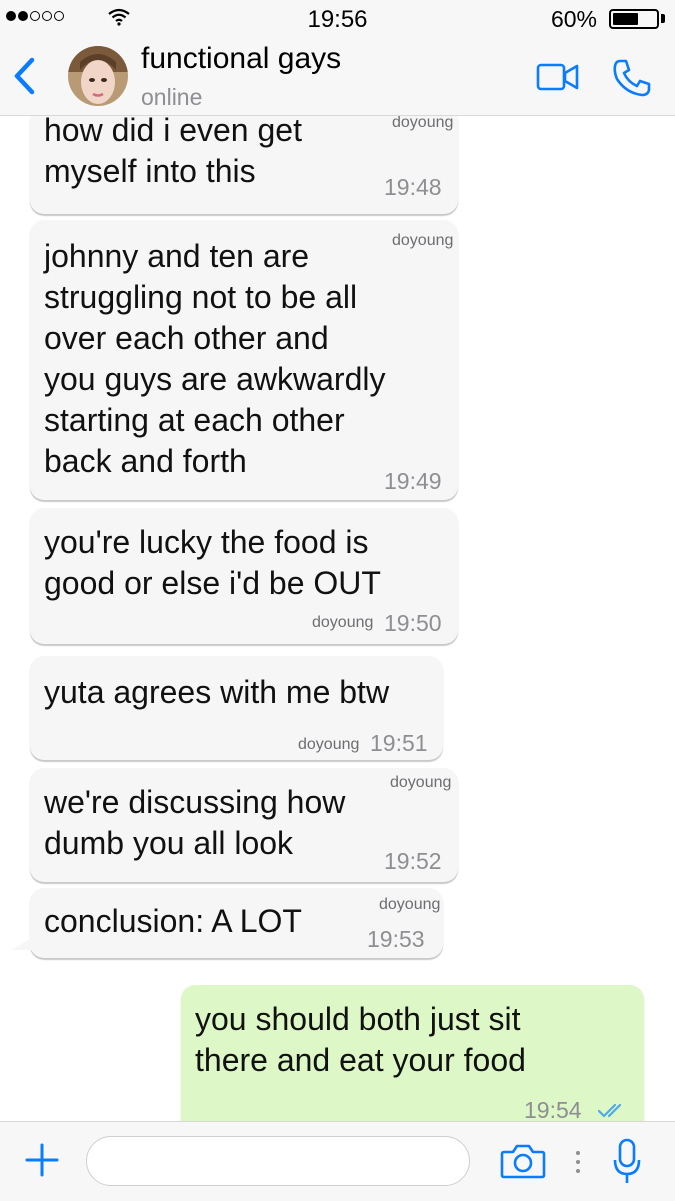  Describe the element at coordinates (578, 1162) in the screenshot. I see `more-options-icon` at that location.